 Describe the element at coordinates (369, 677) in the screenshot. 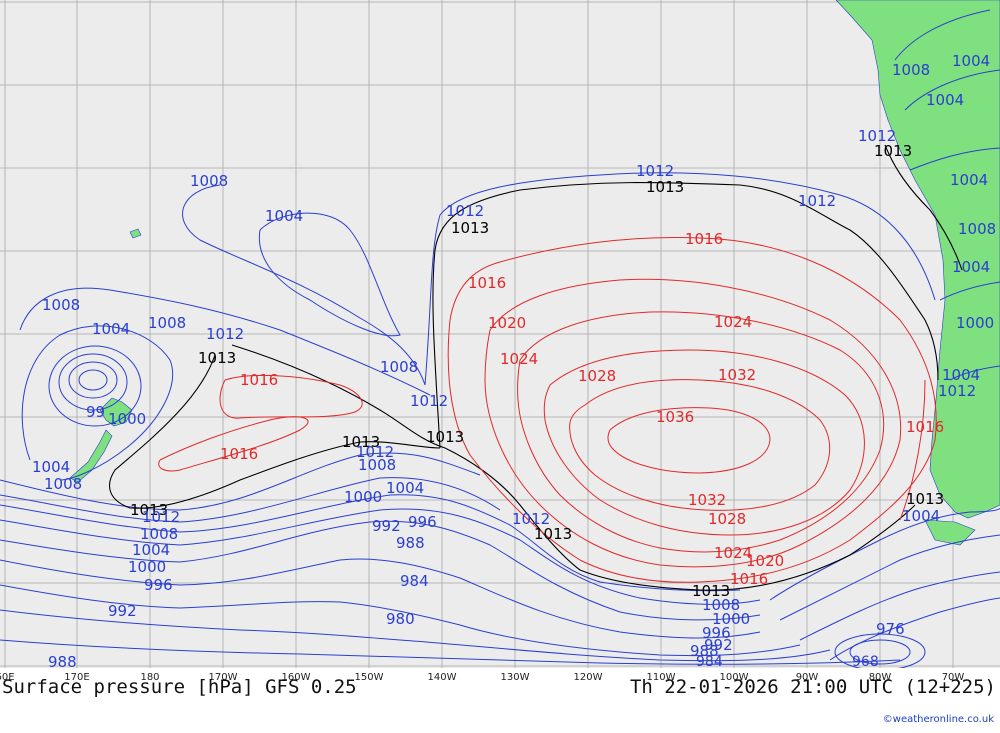

I see `longitude-label: 150W` at that location.